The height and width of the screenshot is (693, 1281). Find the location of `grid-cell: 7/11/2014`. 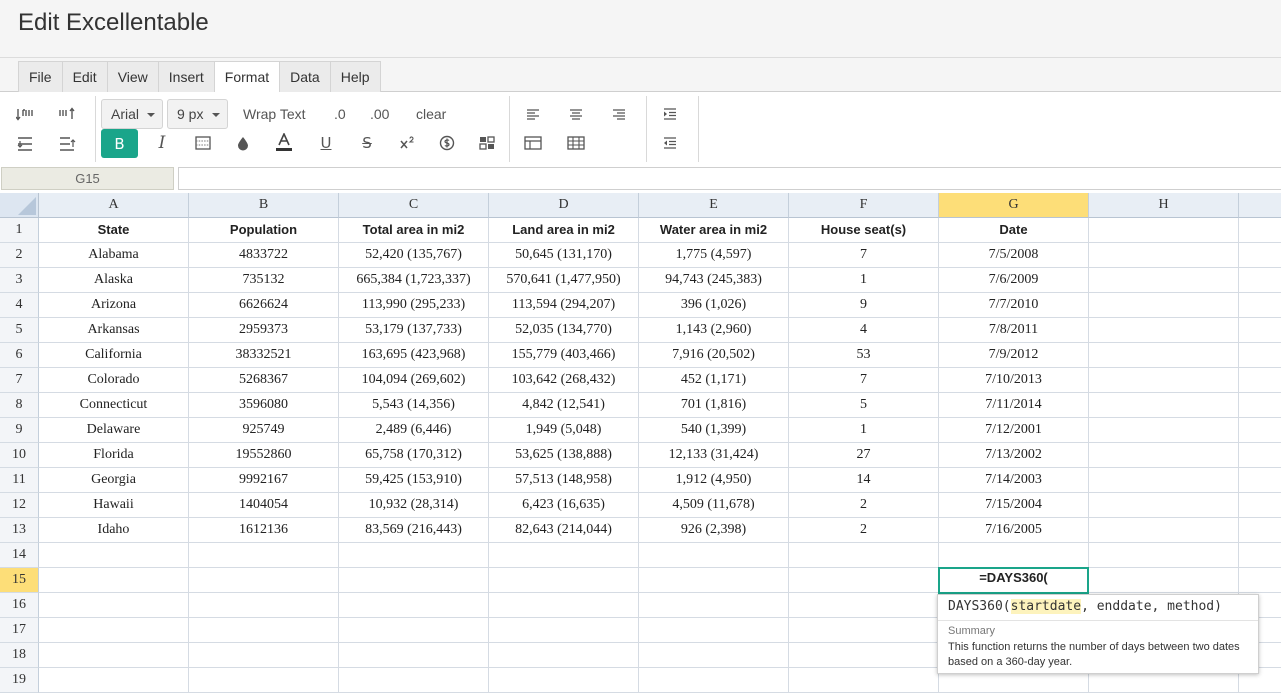

grid-cell: 7/11/2014 is located at coordinates (1014, 405).